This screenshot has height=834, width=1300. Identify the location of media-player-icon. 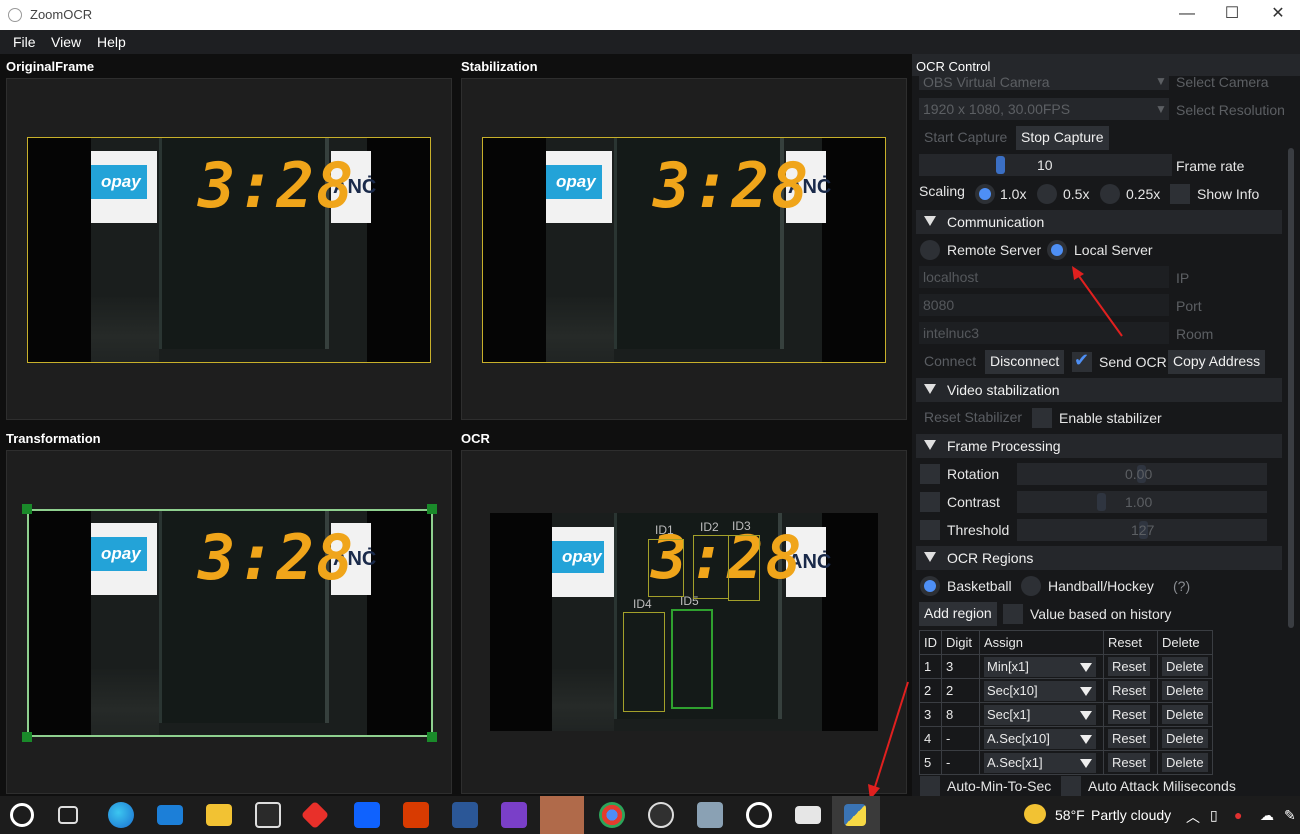
(759, 815).